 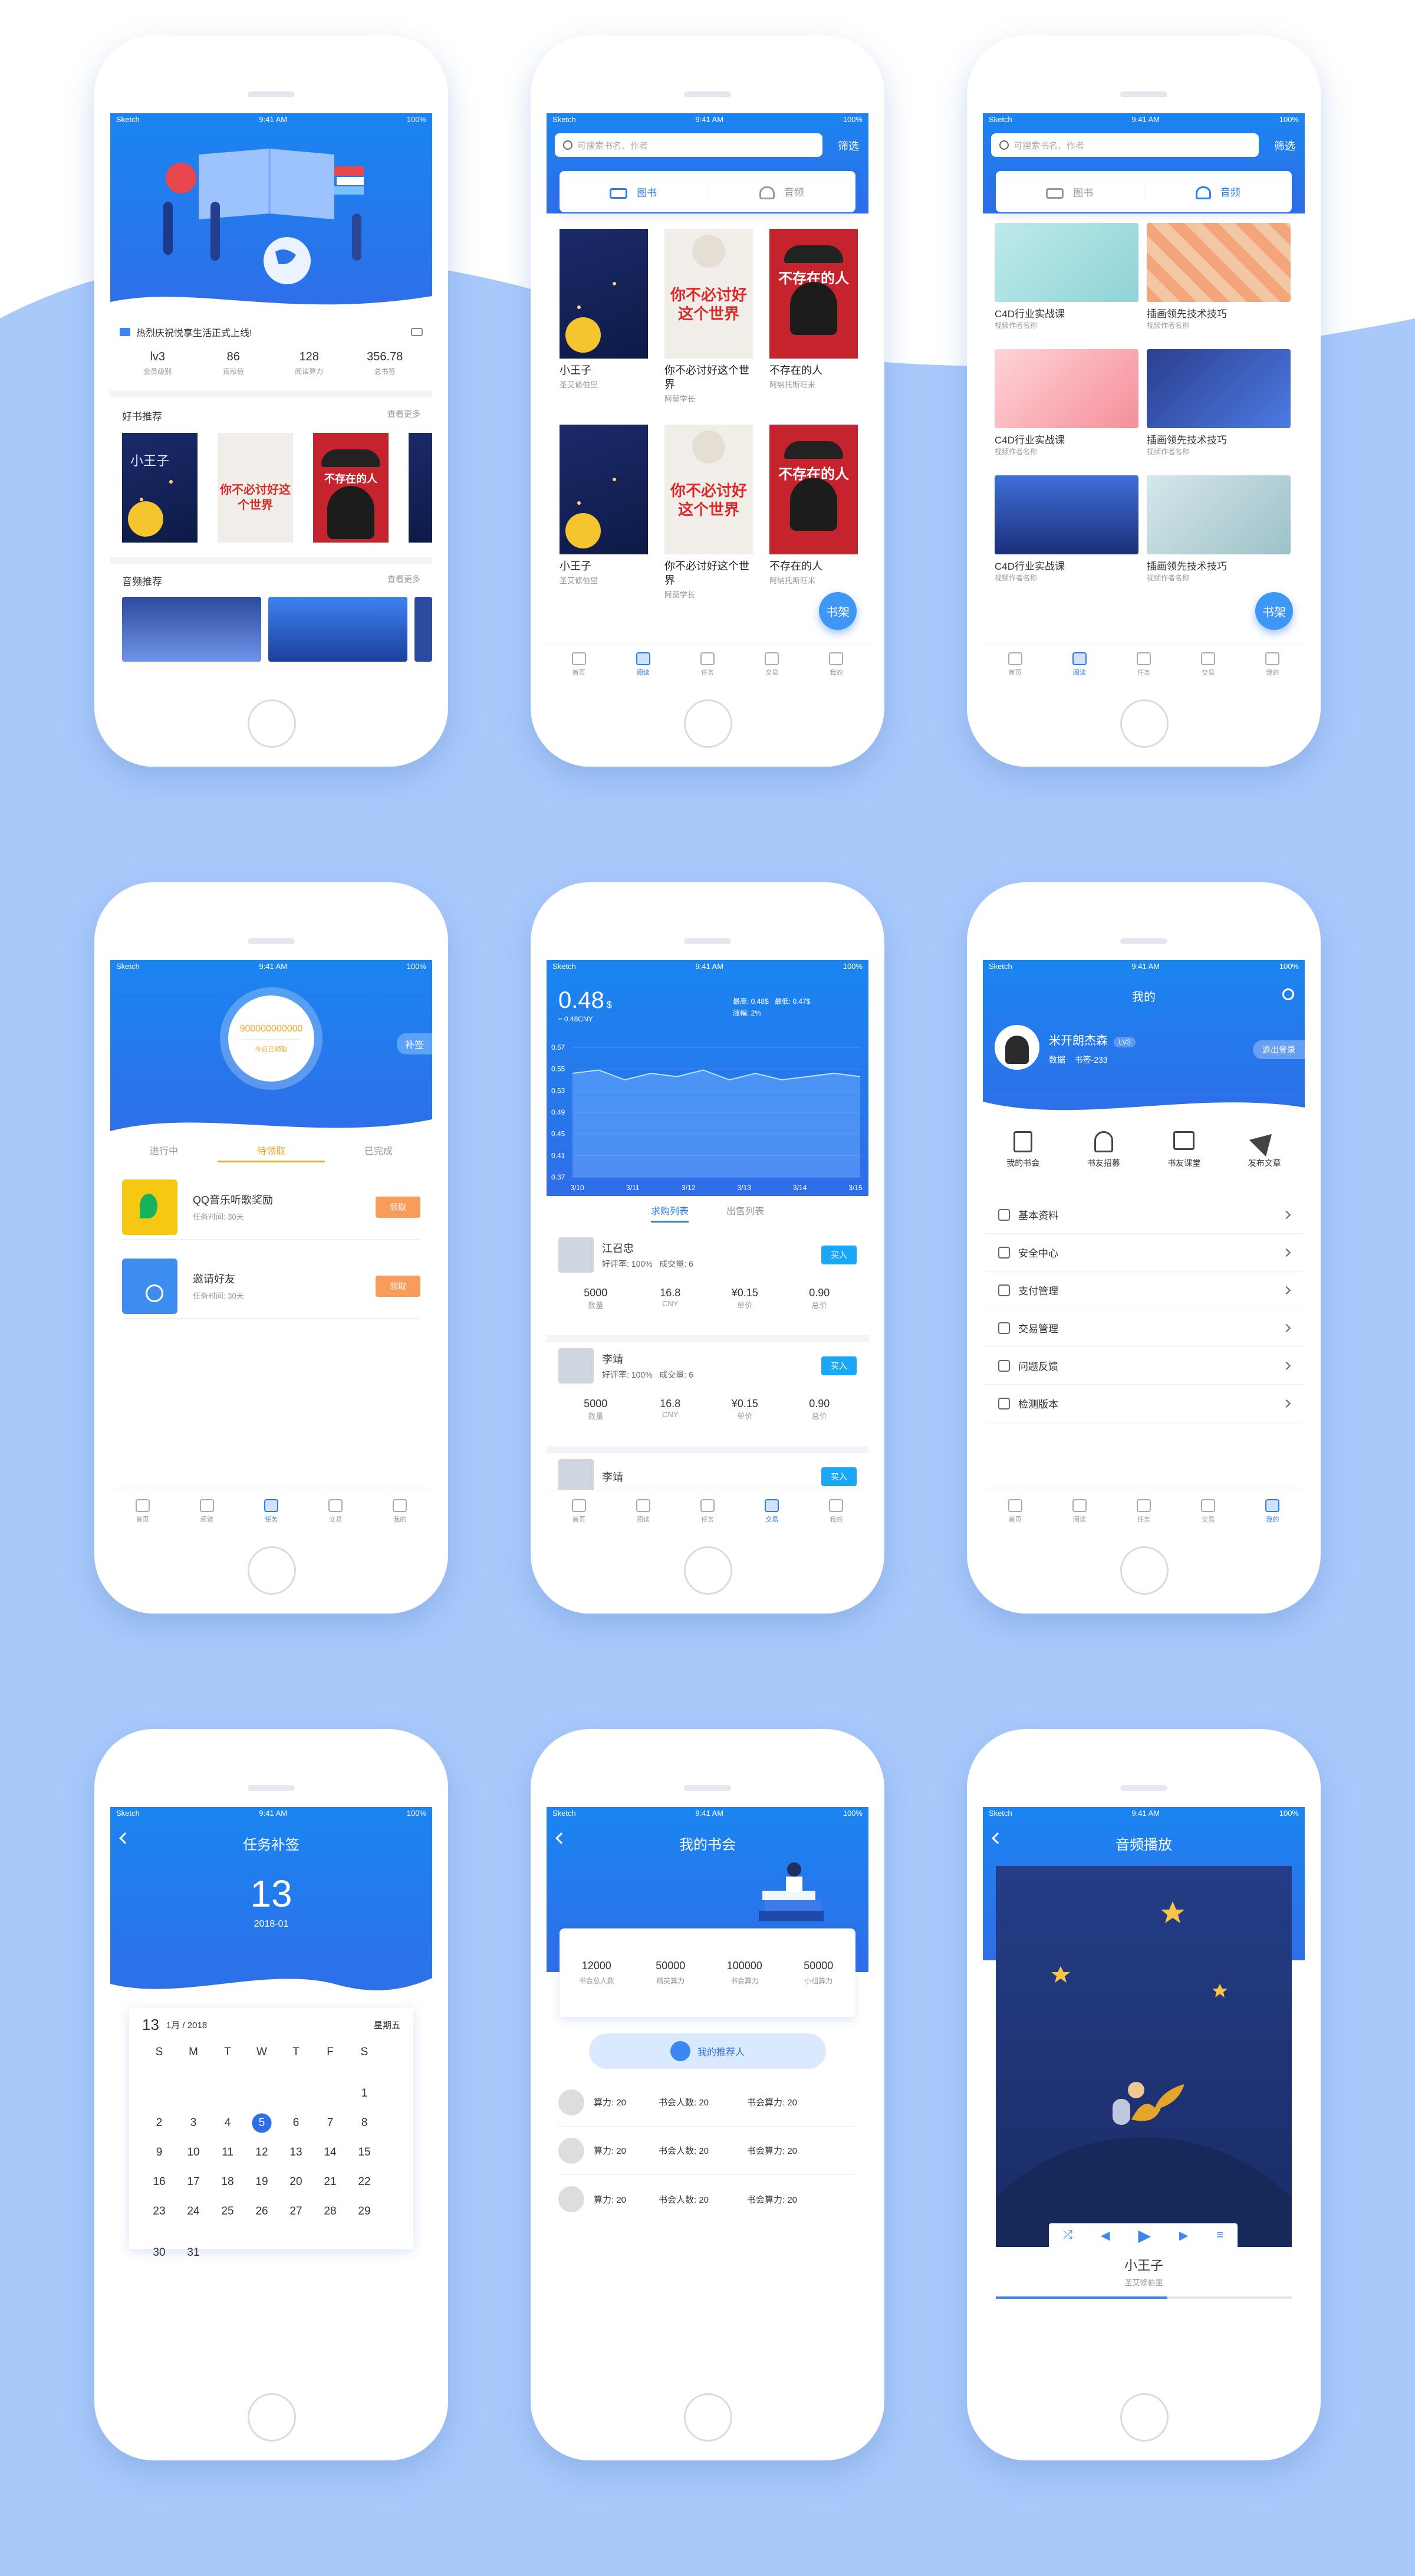 What do you see at coordinates (159, 2211) in the screenshot?
I see `calendar-day: 23` at bounding box center [159, 2211].